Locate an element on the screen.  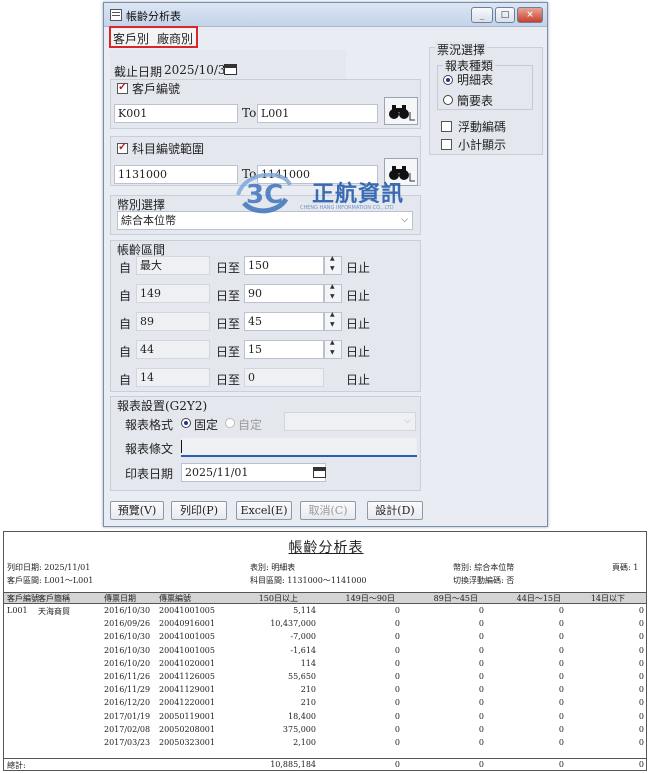
report-customer-id: L001 is located at coordinates (17, 610).